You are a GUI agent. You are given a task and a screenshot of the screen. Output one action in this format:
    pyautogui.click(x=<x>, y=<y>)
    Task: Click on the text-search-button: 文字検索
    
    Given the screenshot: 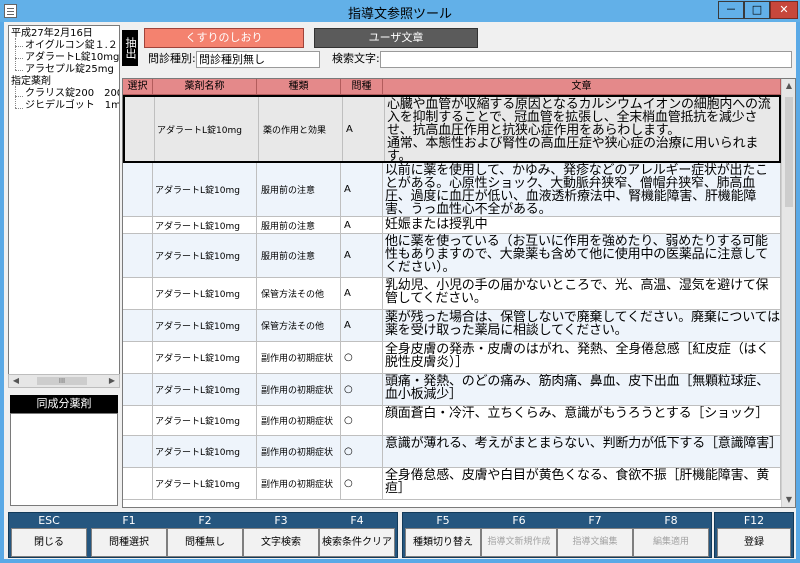 What is the action you would take?
    pyautogui.click(x=281, y=542)
    